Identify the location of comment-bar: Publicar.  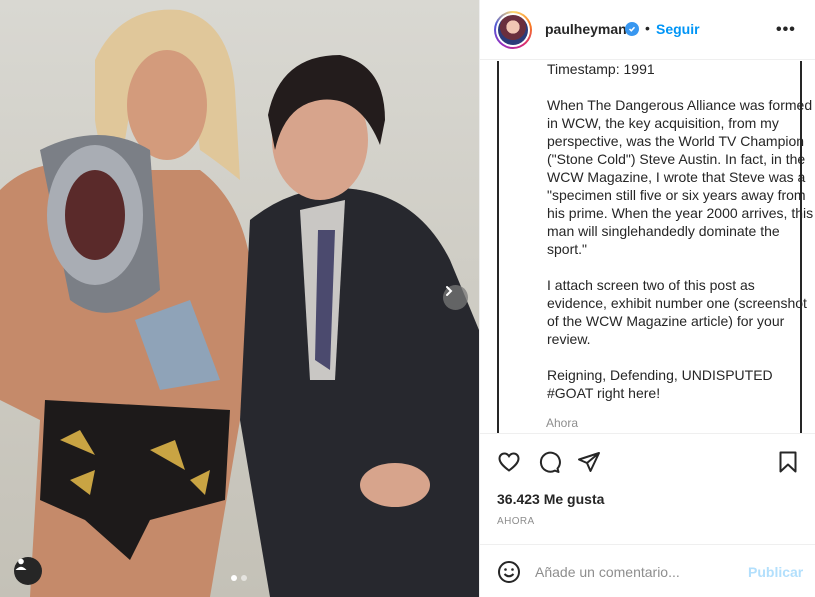
(647, 570).